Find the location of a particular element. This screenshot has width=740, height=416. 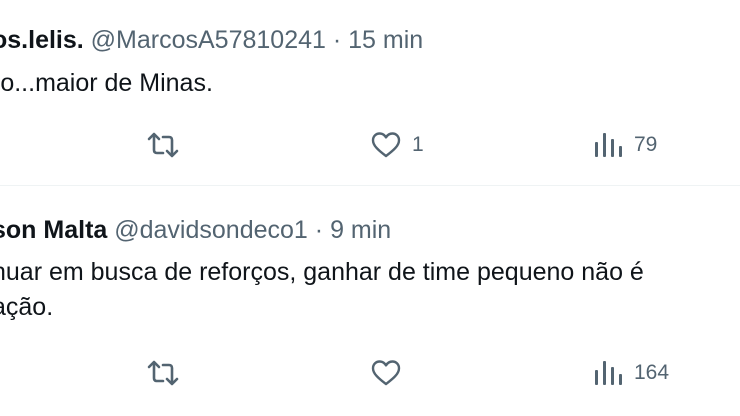

tweet-header: son Malta @davidsondeco1 · 9 min is located at coordinates (195, 230).